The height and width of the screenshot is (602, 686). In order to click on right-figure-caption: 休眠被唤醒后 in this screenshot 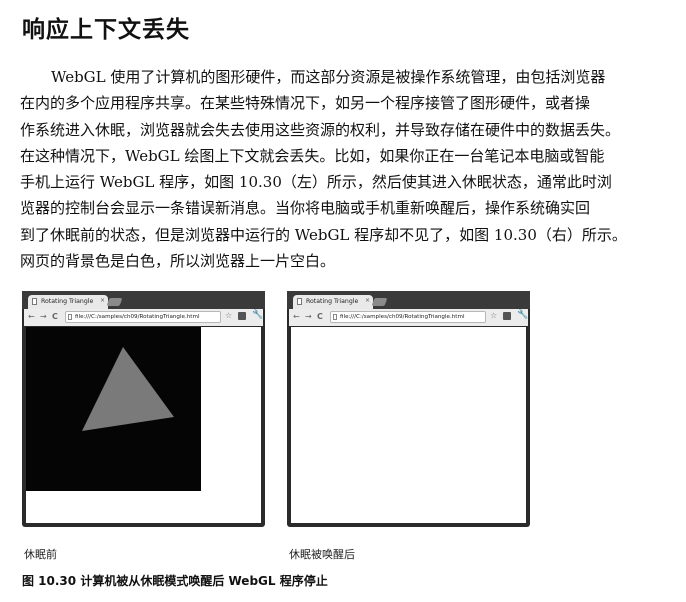, I will do `click(322, 554)`.